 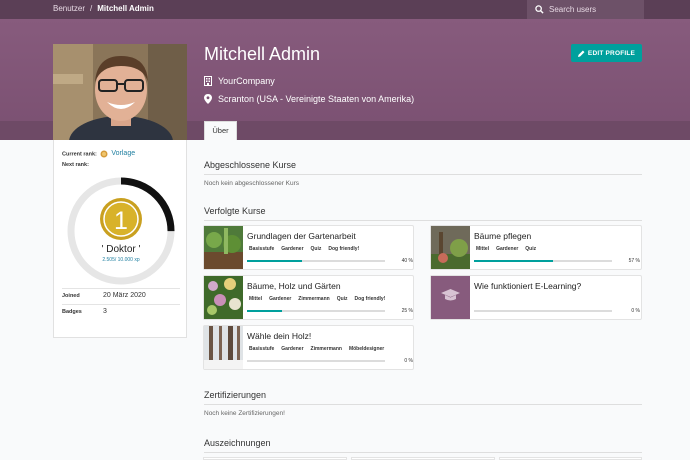 What do you see at coordinates (345, 9) in the screenshot?
I see `top-navbar: Benutzer / Mitchell Admin Search users` at bounding box center [345, 9].